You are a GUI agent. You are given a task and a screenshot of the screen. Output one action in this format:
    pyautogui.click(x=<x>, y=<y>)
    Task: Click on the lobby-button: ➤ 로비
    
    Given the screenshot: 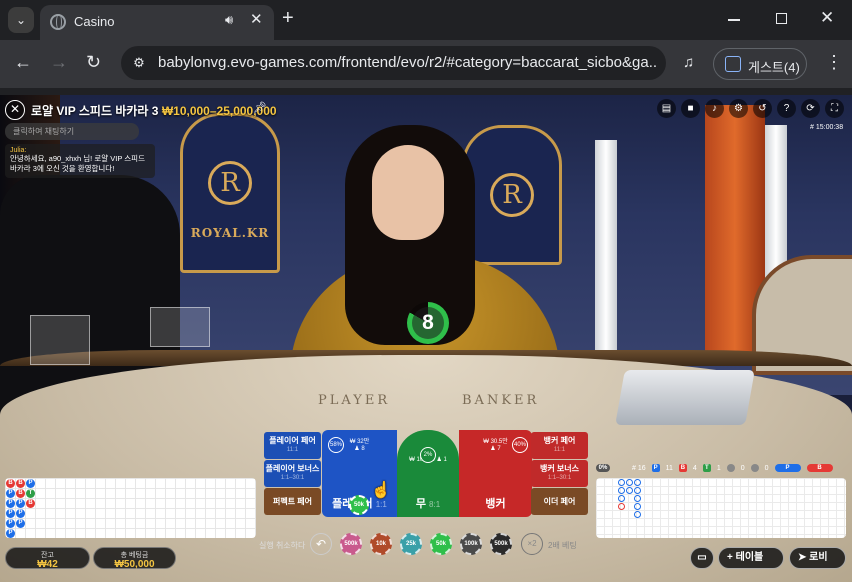 What is the action you would take?
    pyautogui.click(x=817, y=558)
    